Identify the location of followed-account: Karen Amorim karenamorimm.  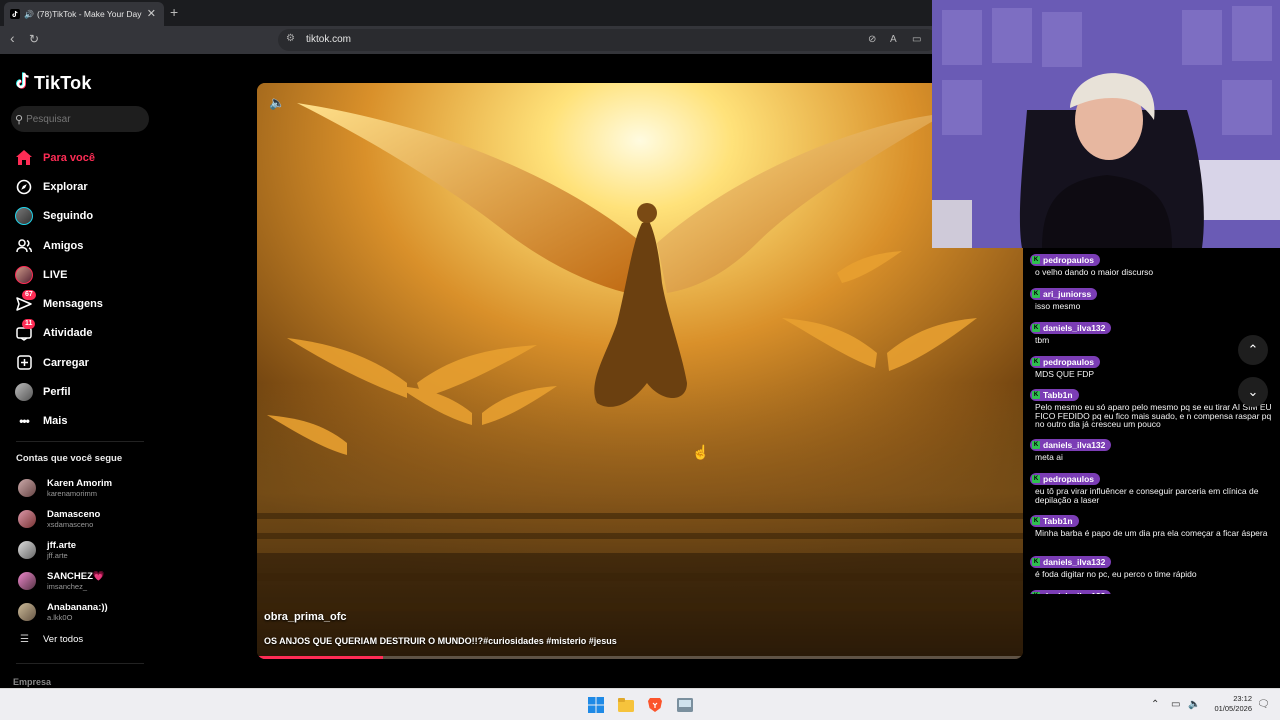
(65, 488).